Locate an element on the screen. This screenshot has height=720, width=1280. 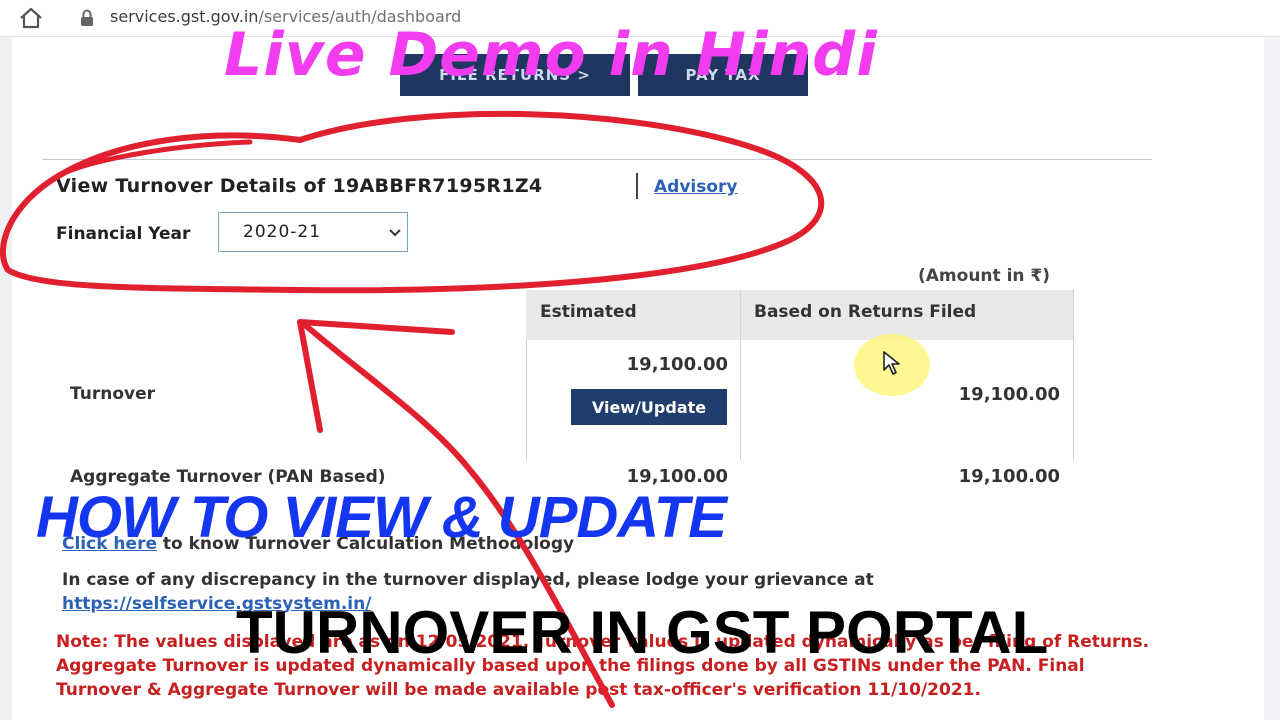
col-header-returns-label: Based on Returns Filed is located at coordinates (865, 312).